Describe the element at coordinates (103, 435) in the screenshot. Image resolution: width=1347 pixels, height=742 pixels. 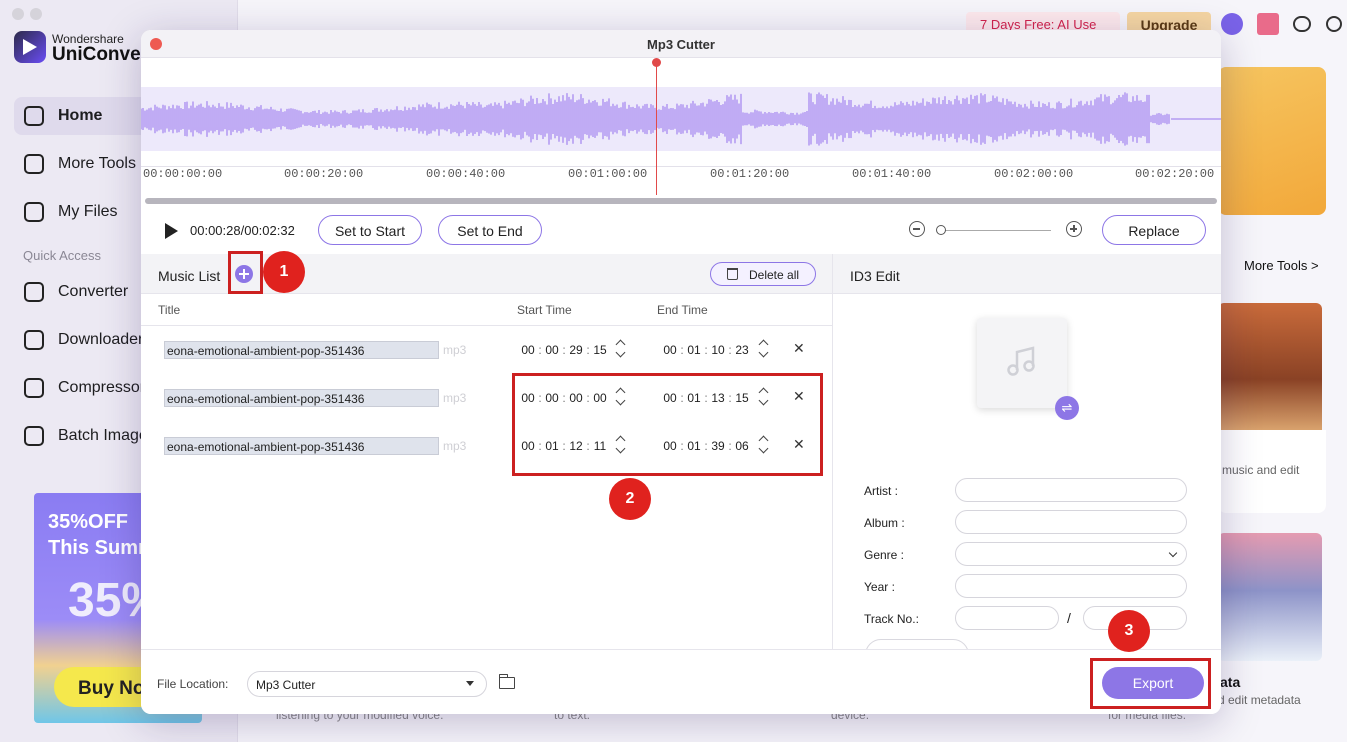
I see `sidebar-item-label: Batch Image` at that location.